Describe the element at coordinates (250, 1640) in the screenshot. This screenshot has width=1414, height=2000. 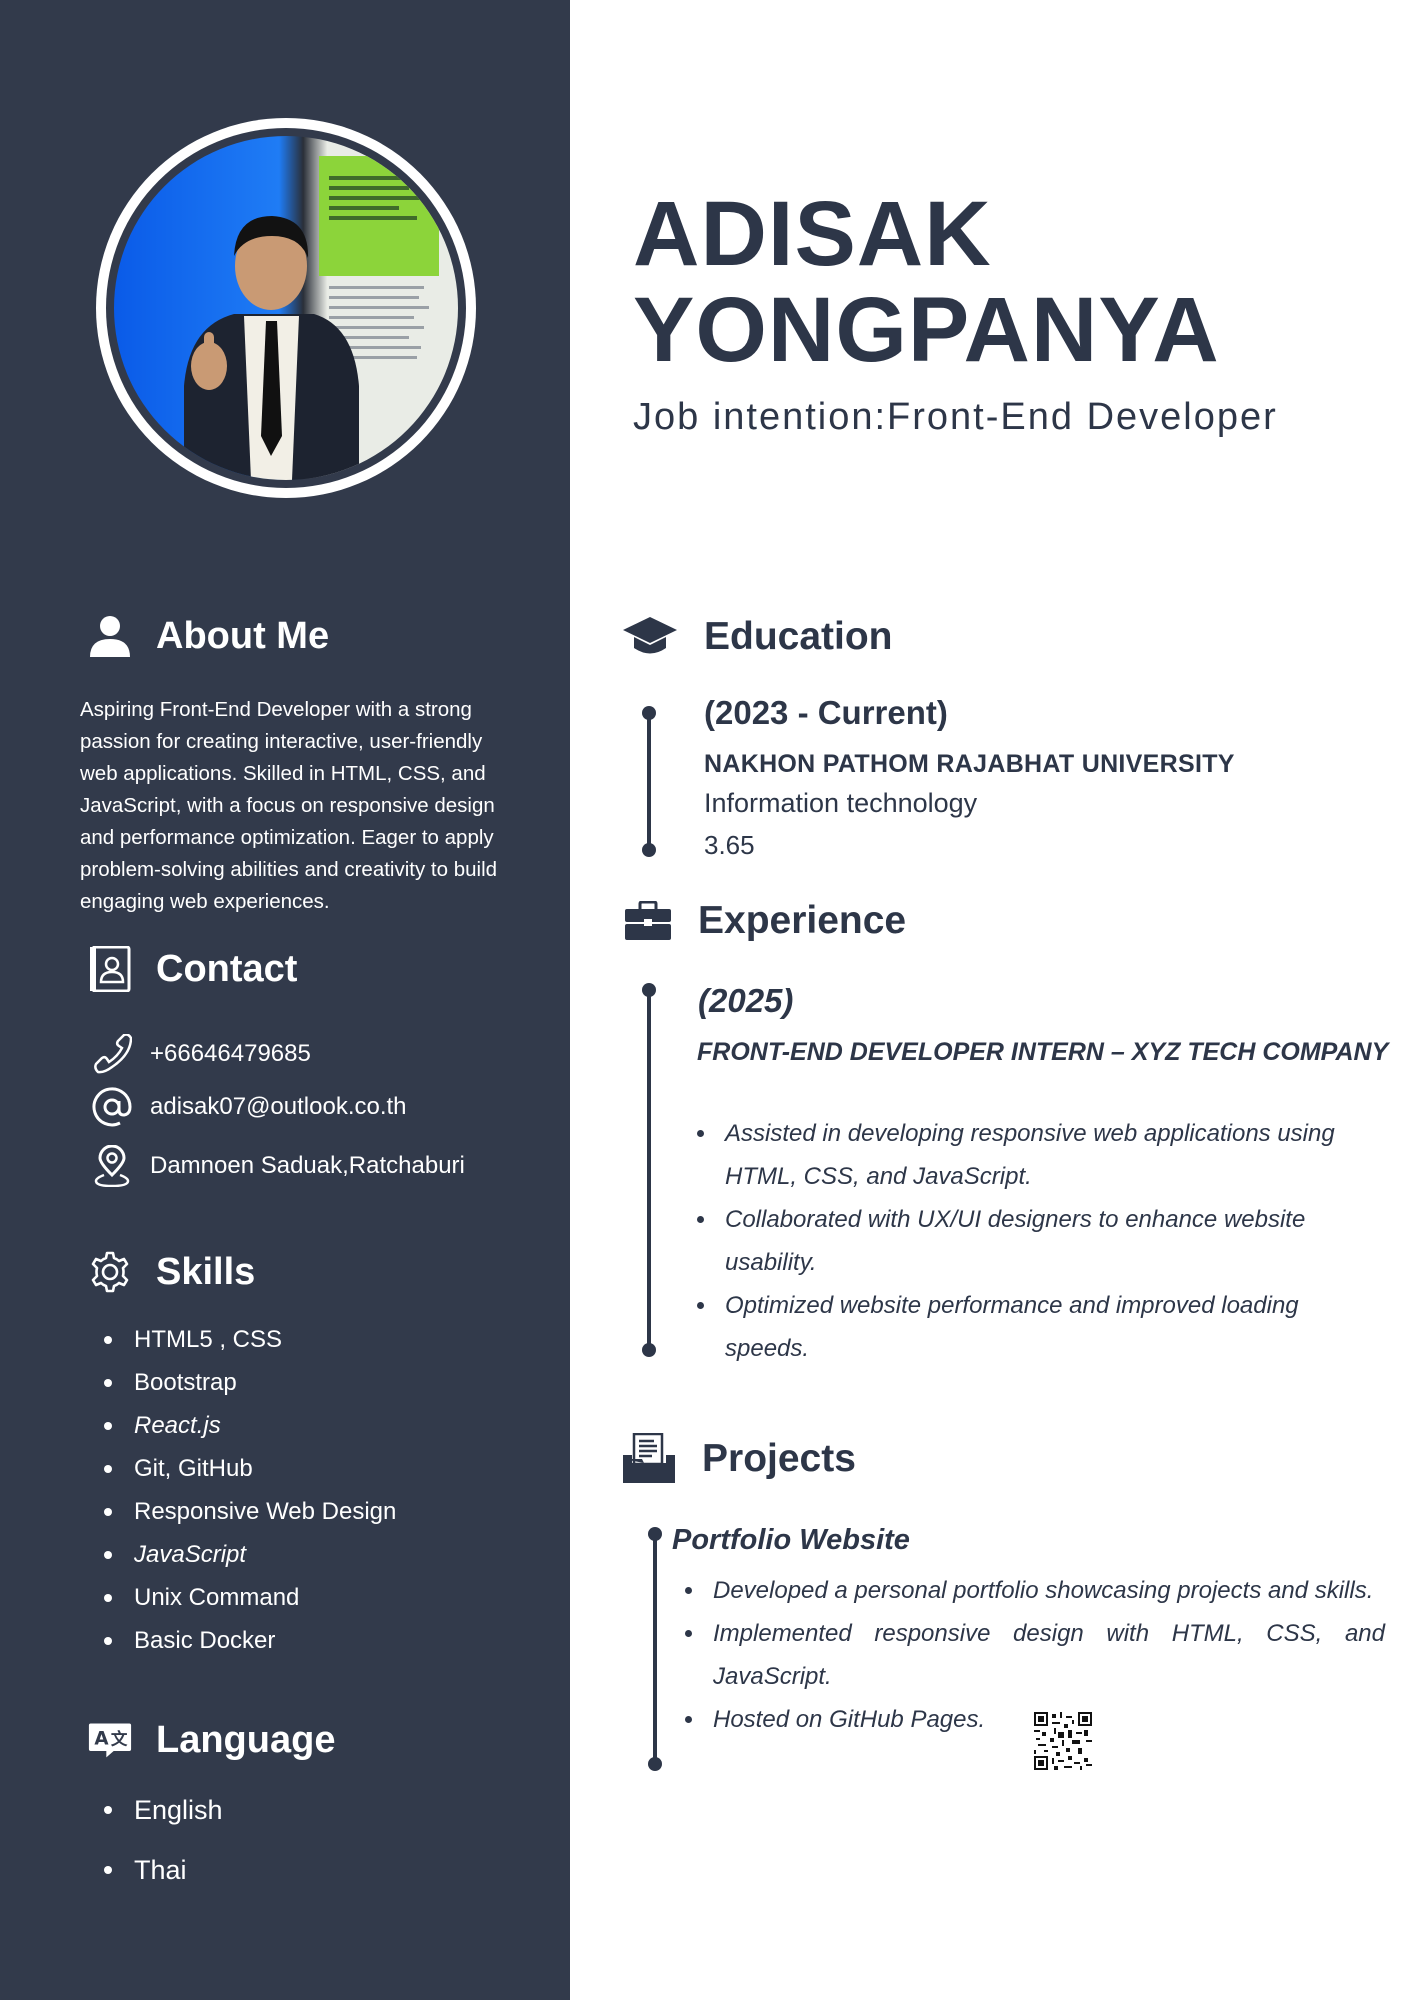
I see `skill-item: Basic Docker` at that location.